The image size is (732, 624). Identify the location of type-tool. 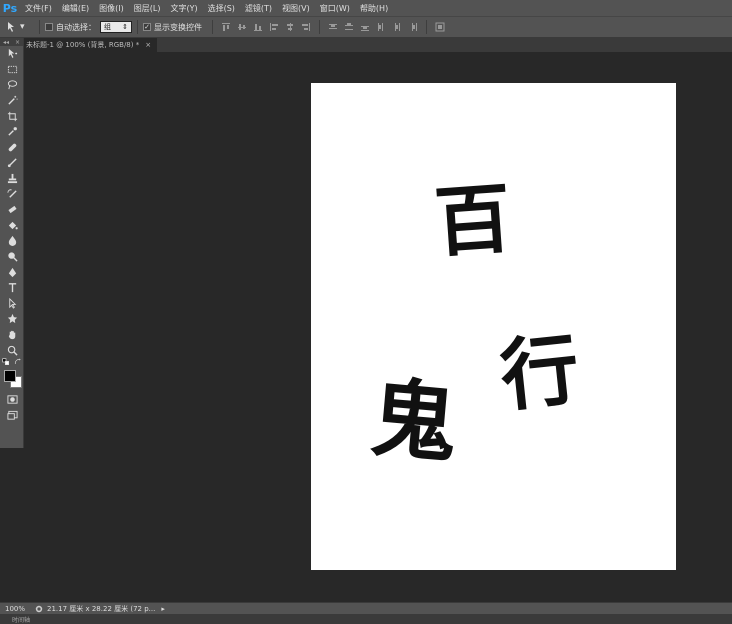
(12, 288).